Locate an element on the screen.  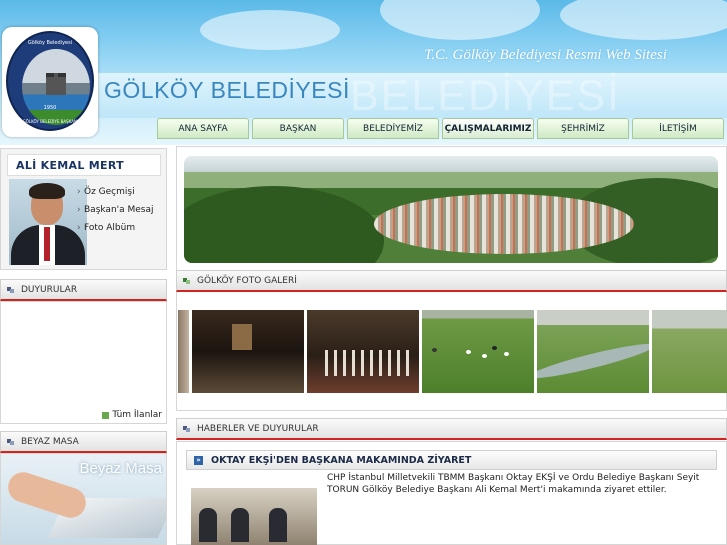
white-desk-banner: Beyaz Masa is located at coordinates (83, 499).